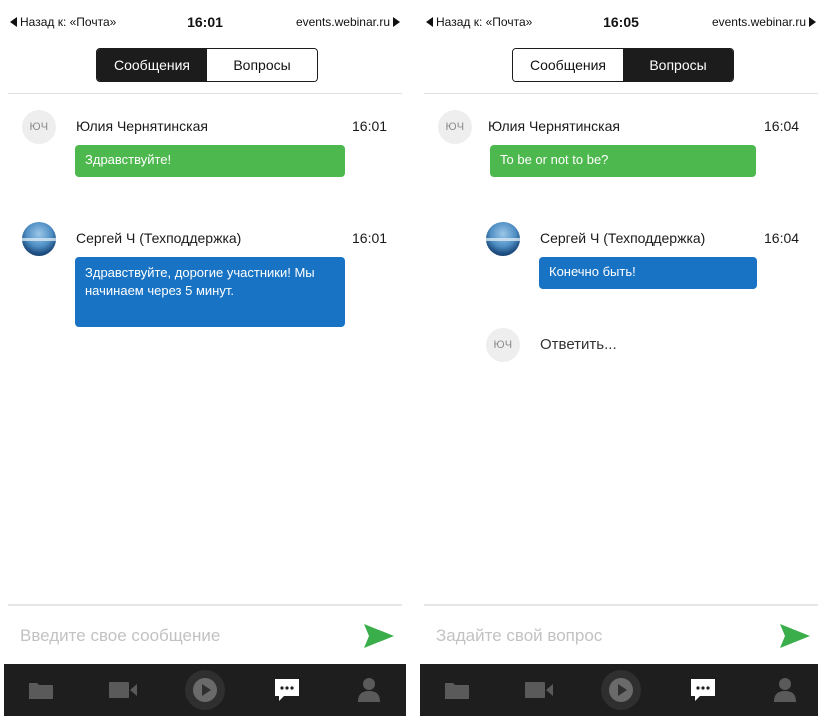 The image size is (818, 716). I want to click on question-bubble: To be or not to be?, so click(623, 161).